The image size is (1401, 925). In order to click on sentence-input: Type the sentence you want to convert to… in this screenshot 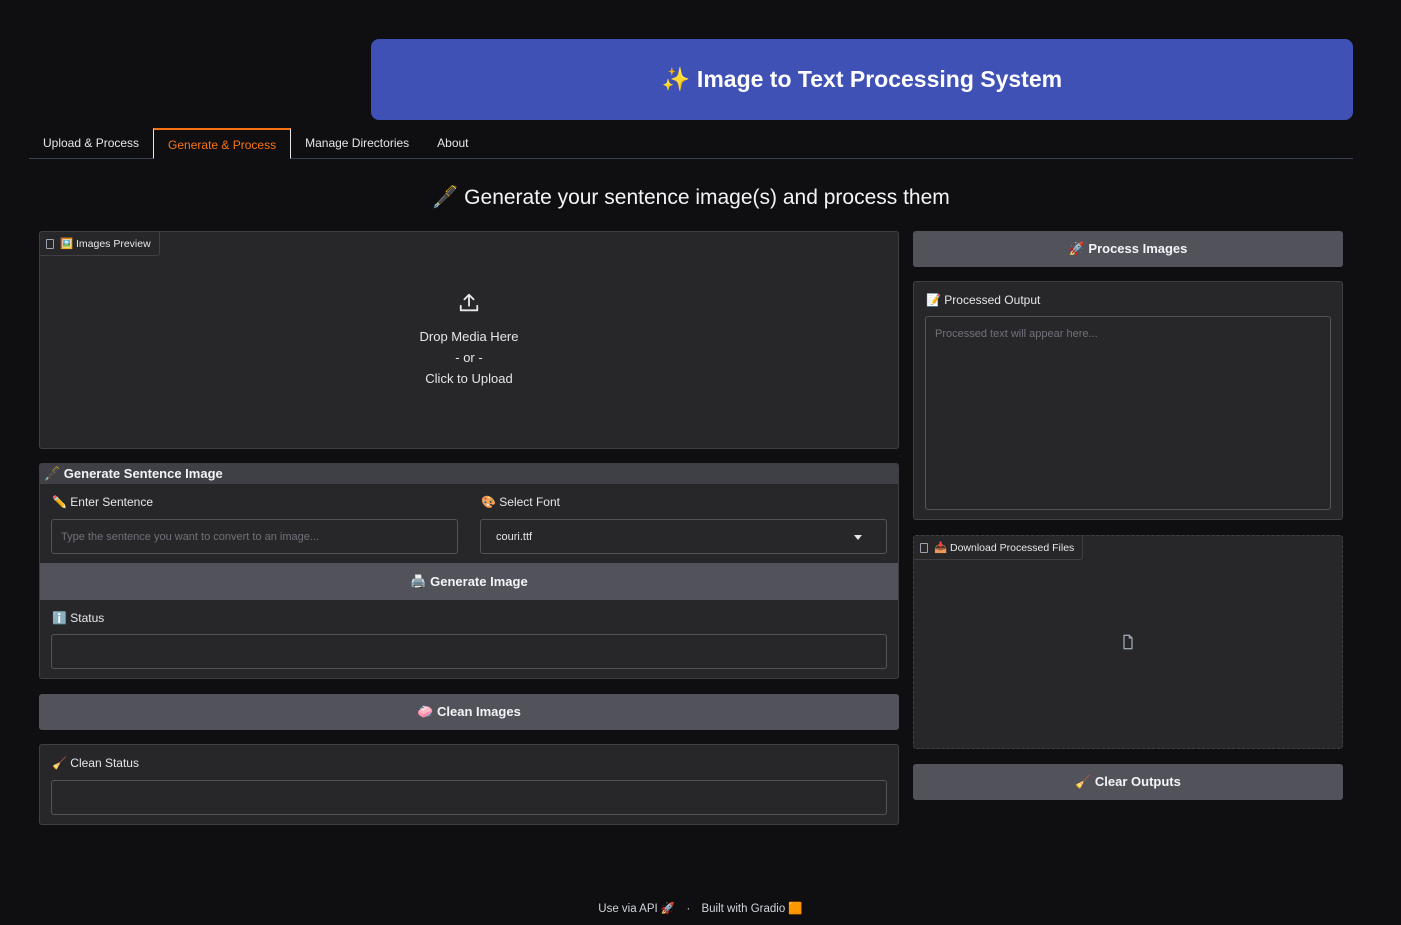, I will do `click(254, 536)`.